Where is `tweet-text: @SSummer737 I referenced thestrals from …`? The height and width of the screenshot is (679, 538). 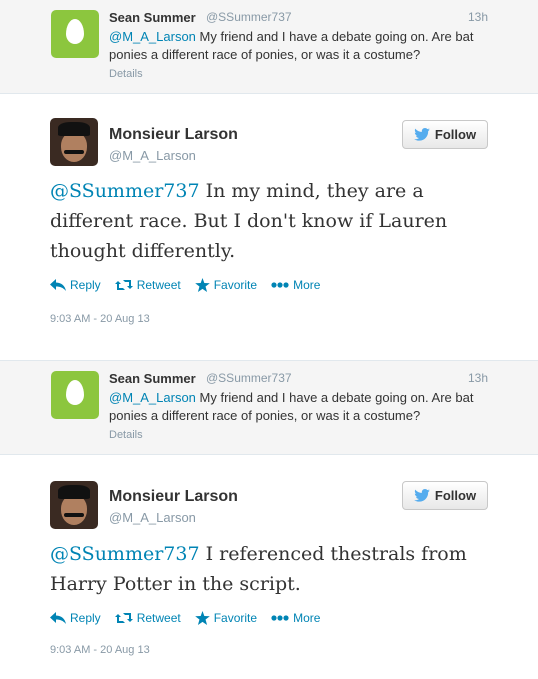
tweet-text: @SSummer737 I referenced thestrals from … is located at coordinates (270, 569).